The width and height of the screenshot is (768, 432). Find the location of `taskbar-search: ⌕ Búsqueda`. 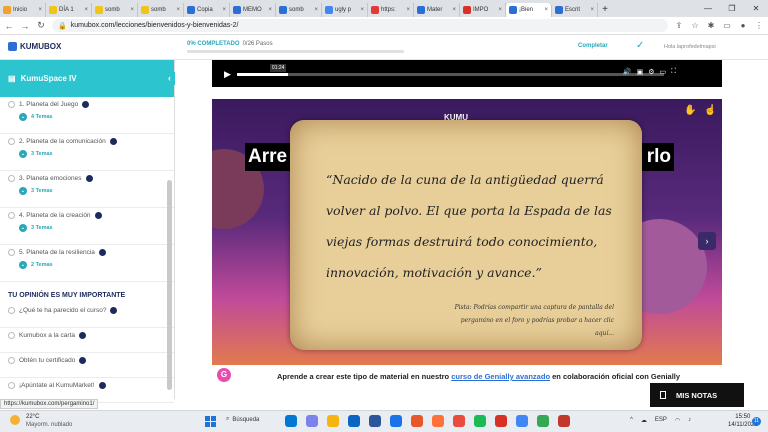

taskbar-search: ⌕ Búsqueda is located at coordinates (242, 419).